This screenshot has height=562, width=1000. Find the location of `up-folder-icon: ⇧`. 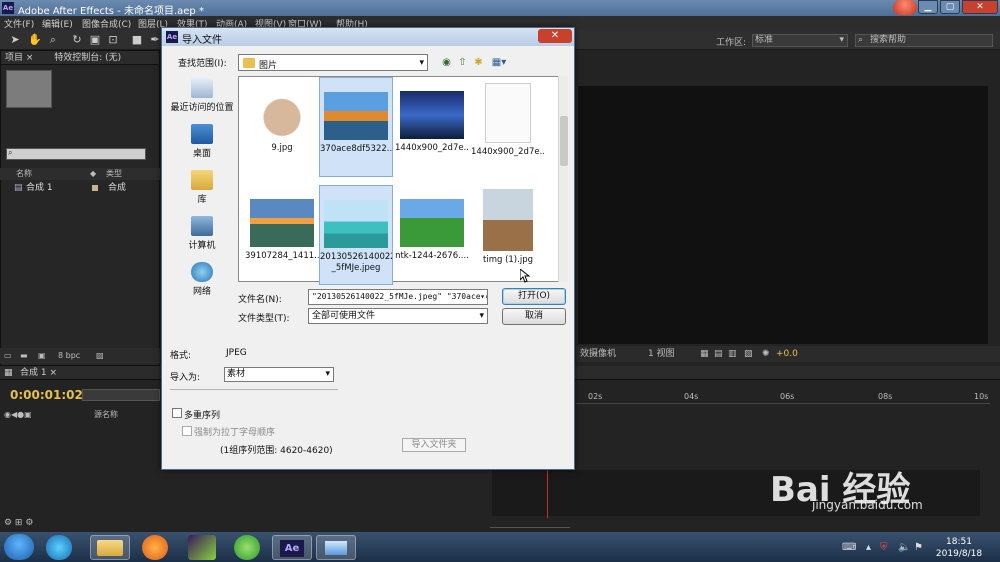

up-folder-icon: ⇧ is located at coordinates (462, 62).